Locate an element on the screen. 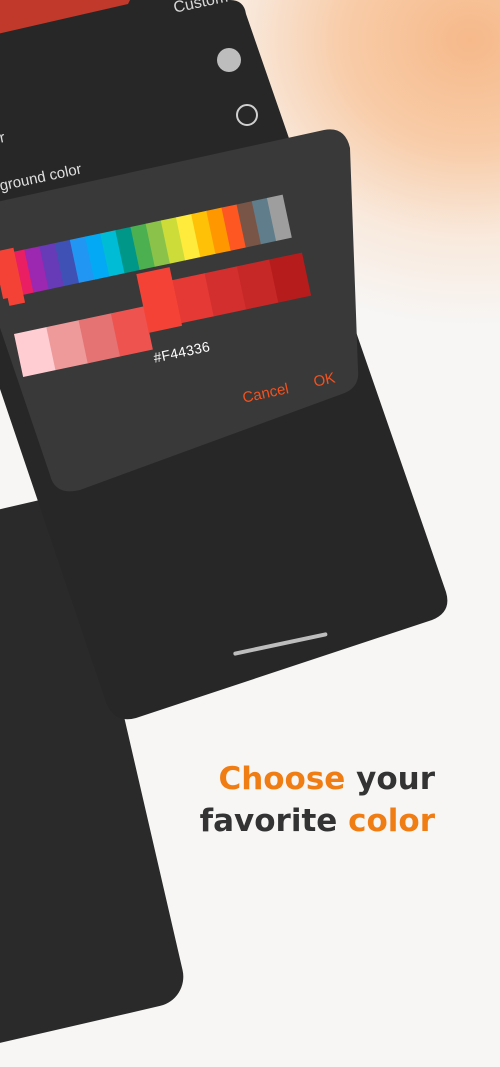 The height and width of the screenshot is (1067, 500). headline-line-1: Choose your is located at coordinates (317, 779).